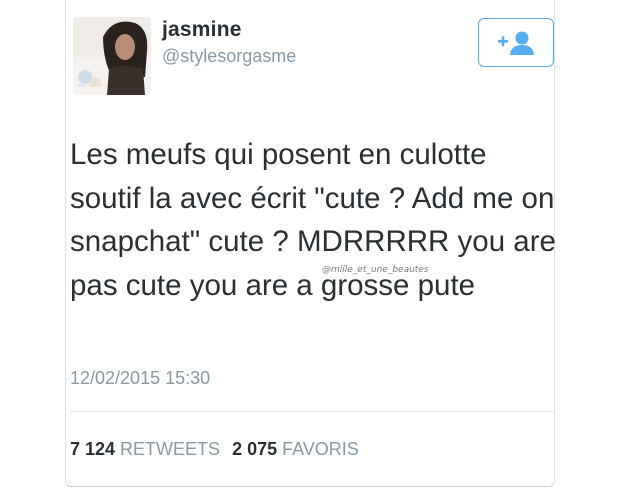  I want to click on tweet-stats: 7 124 RETWEETS 2 075 FAVORIS, so click(214, 449).